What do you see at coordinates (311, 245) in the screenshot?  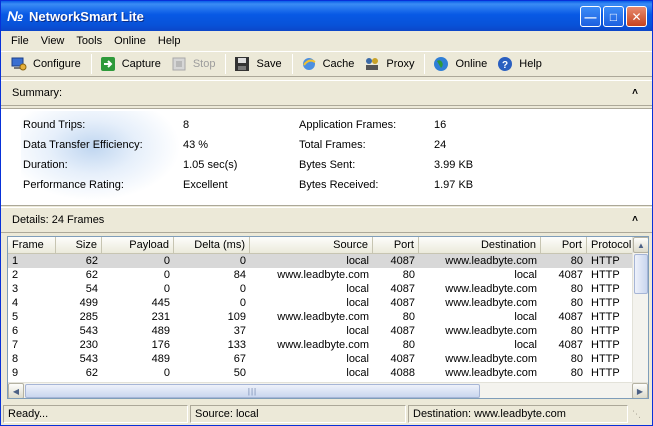 I see `col-source: Source` at bounding box center [311, 245].